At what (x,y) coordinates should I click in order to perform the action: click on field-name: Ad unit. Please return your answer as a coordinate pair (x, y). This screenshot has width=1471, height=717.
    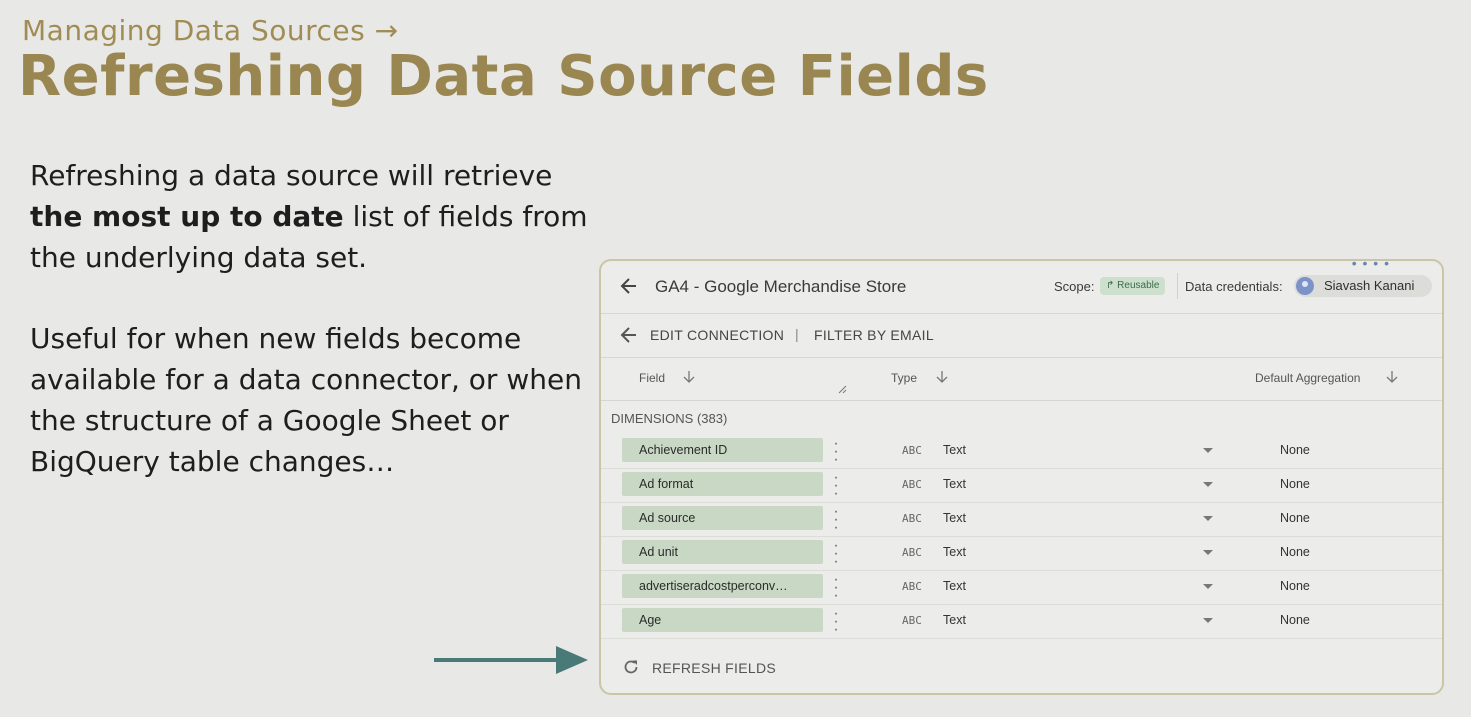
    Looking at the image, I should click on (658, 552).